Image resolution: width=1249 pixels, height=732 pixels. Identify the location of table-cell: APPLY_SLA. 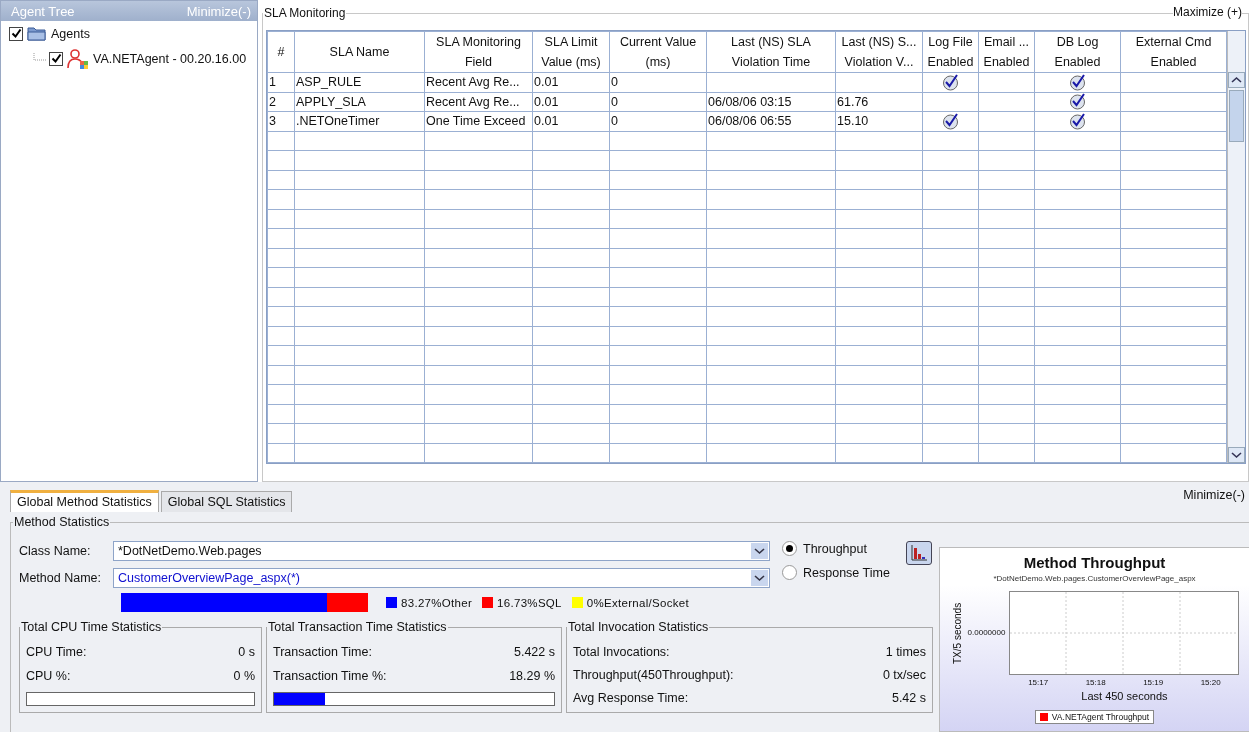
(359, 102).